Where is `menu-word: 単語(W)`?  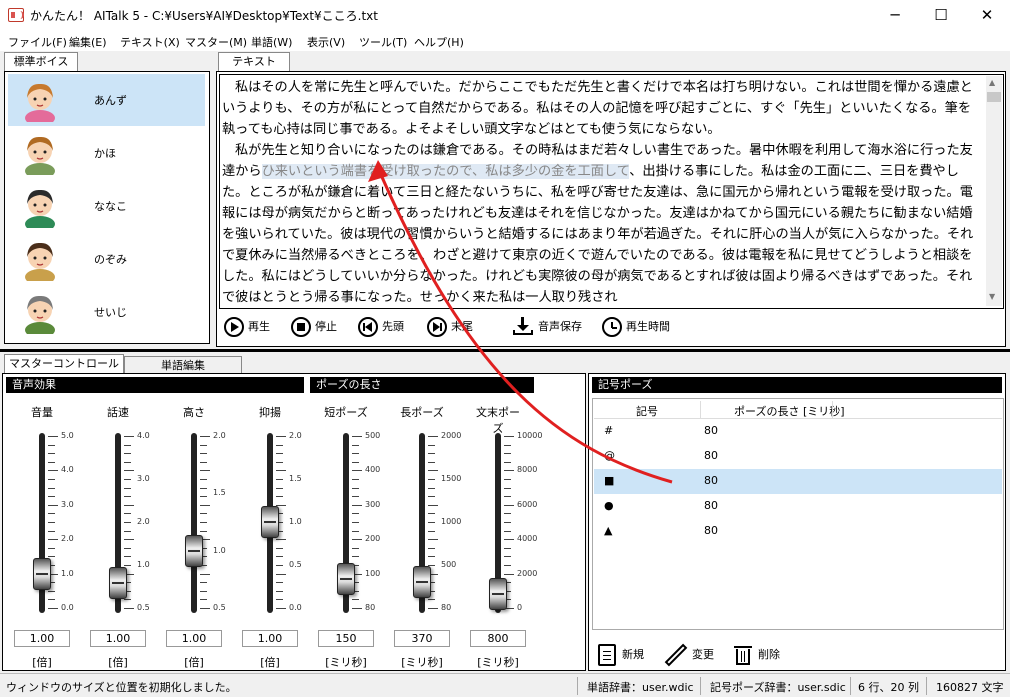 menu-word: 単語(W) is located at coordinates (271, 42).